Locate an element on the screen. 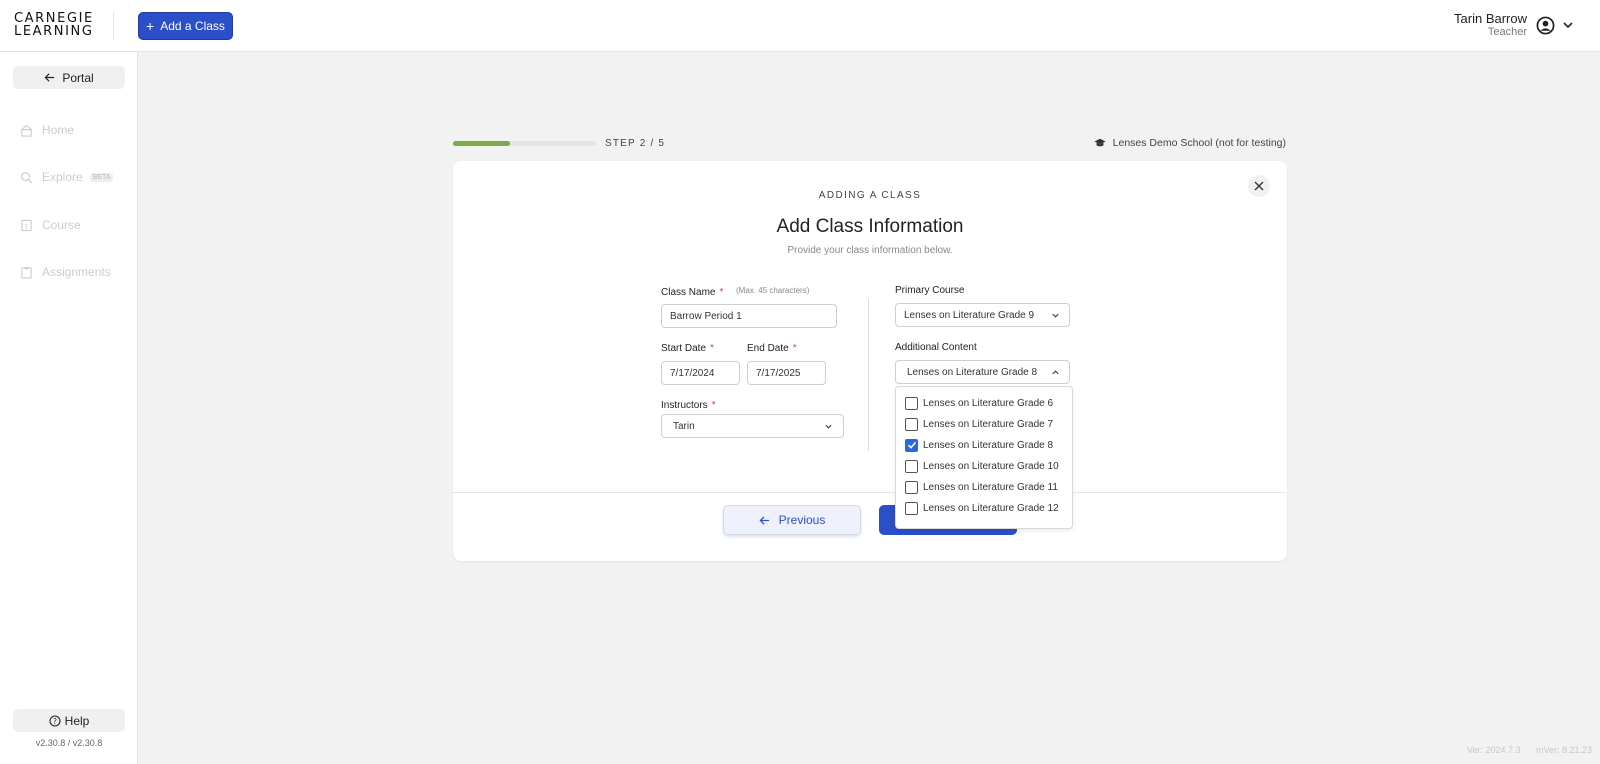 This screenshot has width=1600, height=764. help-button: ? Help is located at coordinates (69, 720).